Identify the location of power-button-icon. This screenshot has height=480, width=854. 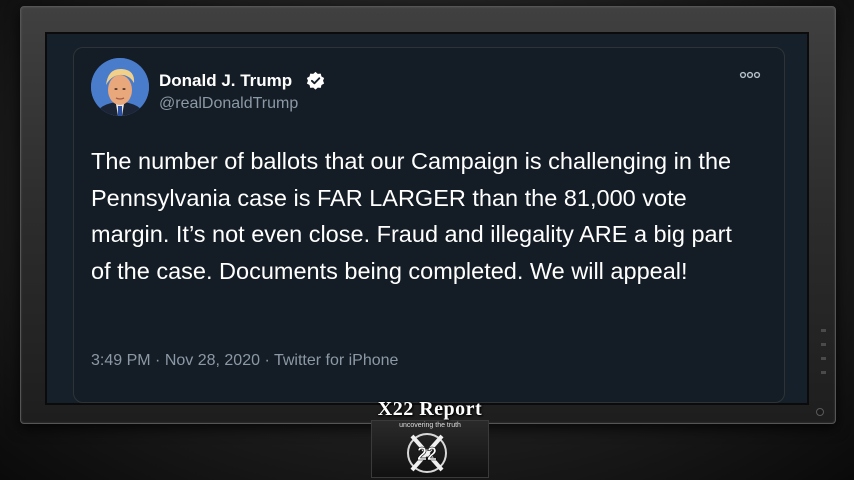
(820, 412).